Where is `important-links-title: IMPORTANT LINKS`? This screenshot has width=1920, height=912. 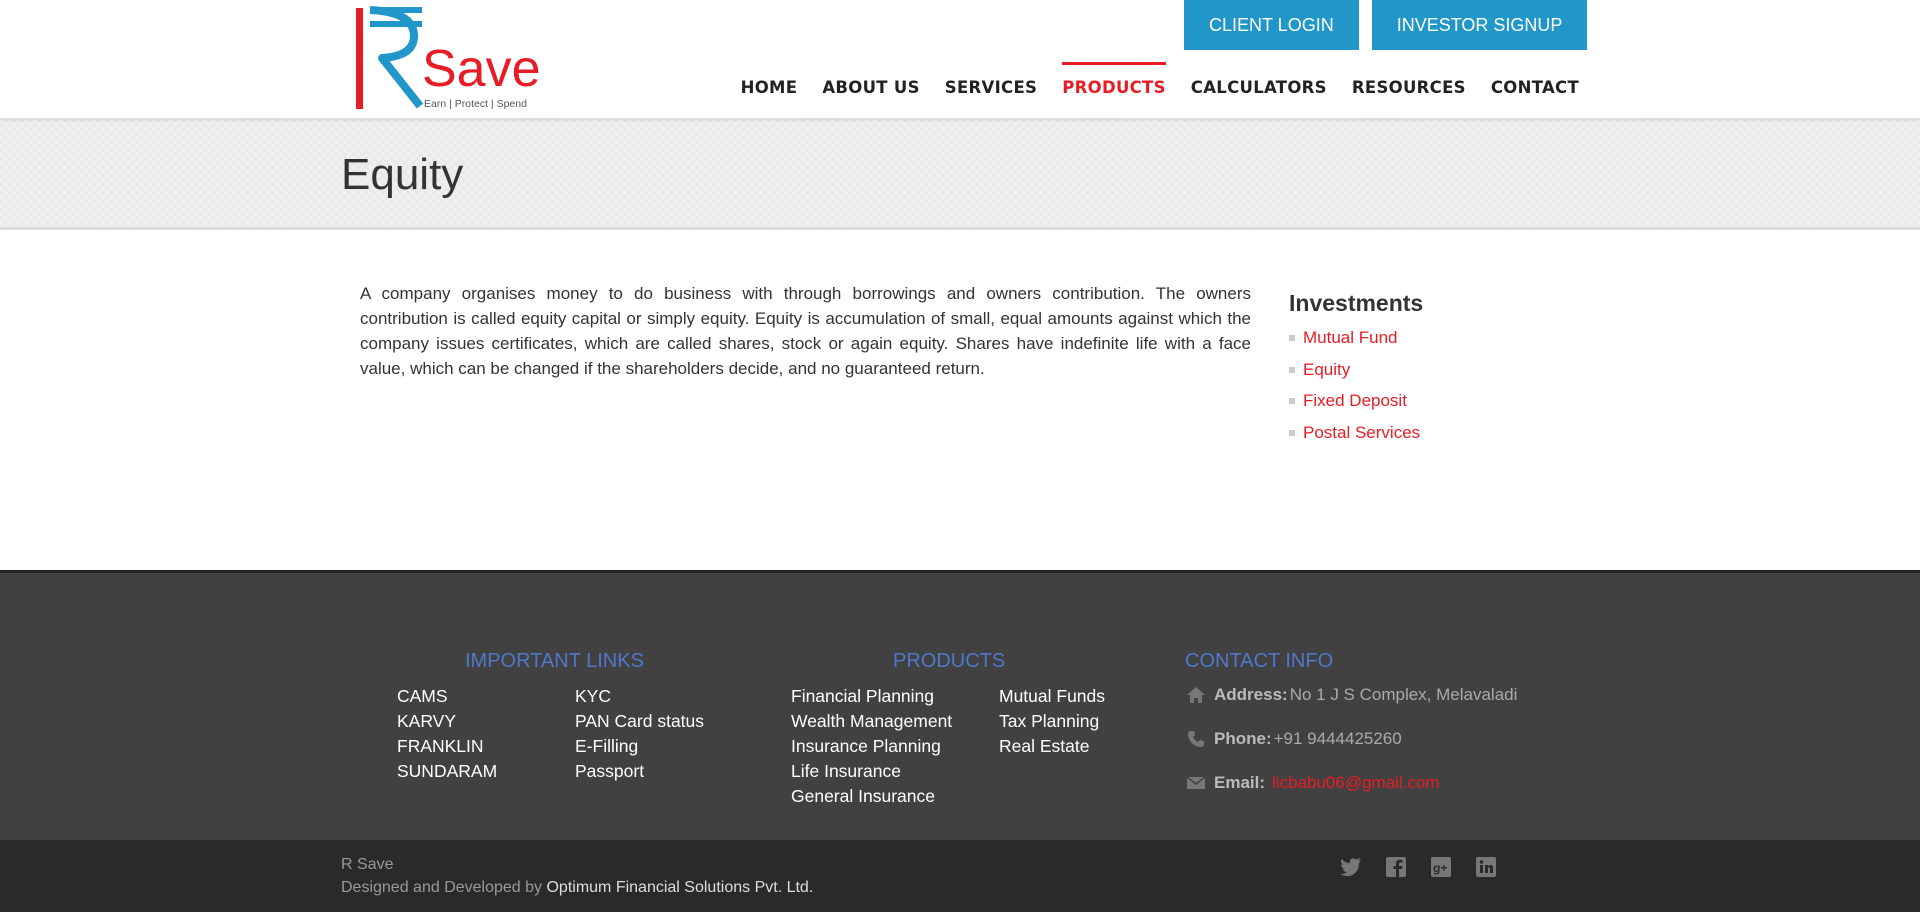 important-links-title: IMPORTANT LINKS is located at coordinates (554, 661).